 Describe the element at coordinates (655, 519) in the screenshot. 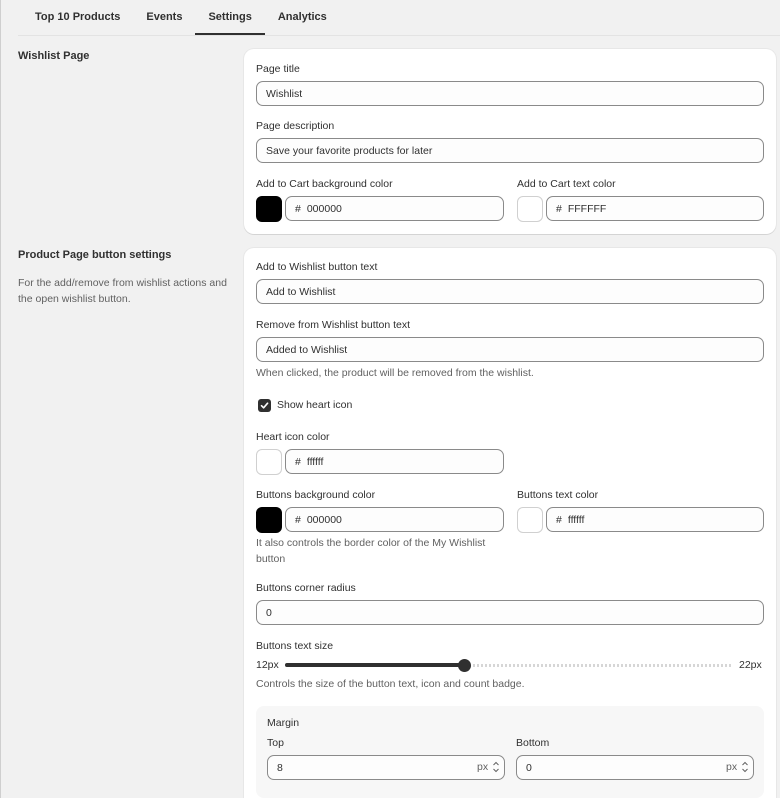

I see `buttons-text-color-input: # ffffff` at that location.